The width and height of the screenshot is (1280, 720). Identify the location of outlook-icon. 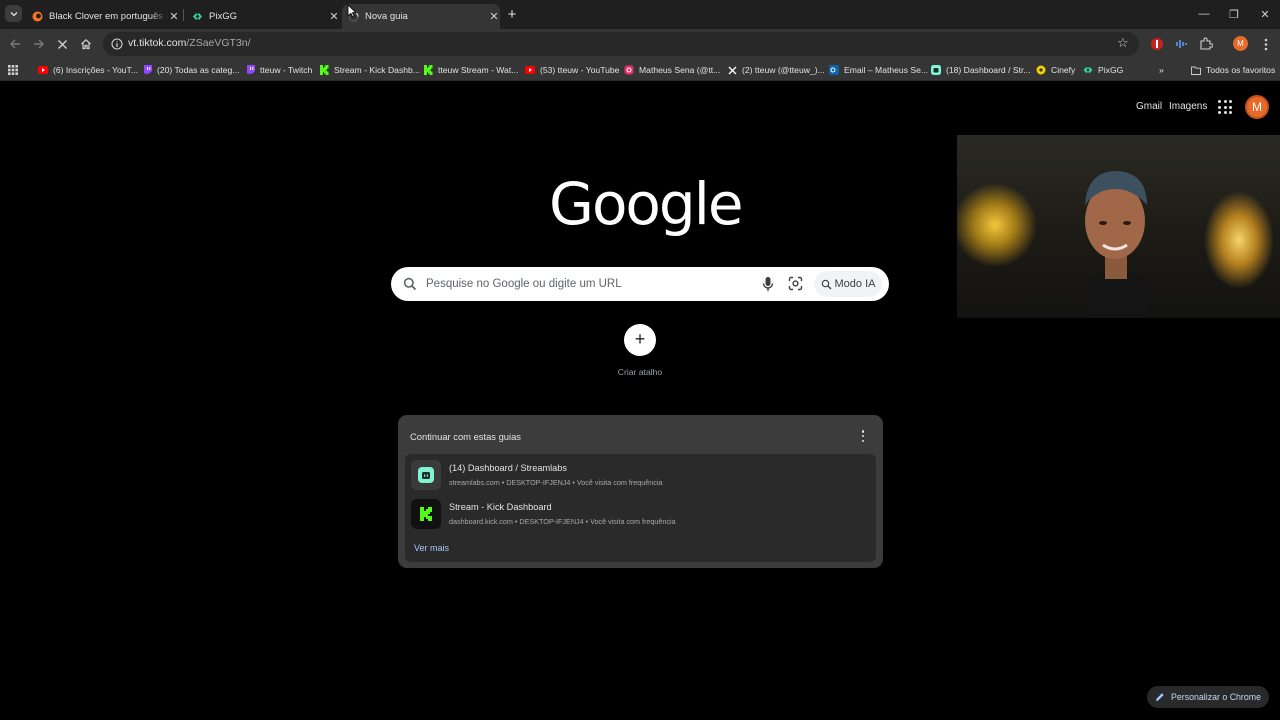
(834, 70).